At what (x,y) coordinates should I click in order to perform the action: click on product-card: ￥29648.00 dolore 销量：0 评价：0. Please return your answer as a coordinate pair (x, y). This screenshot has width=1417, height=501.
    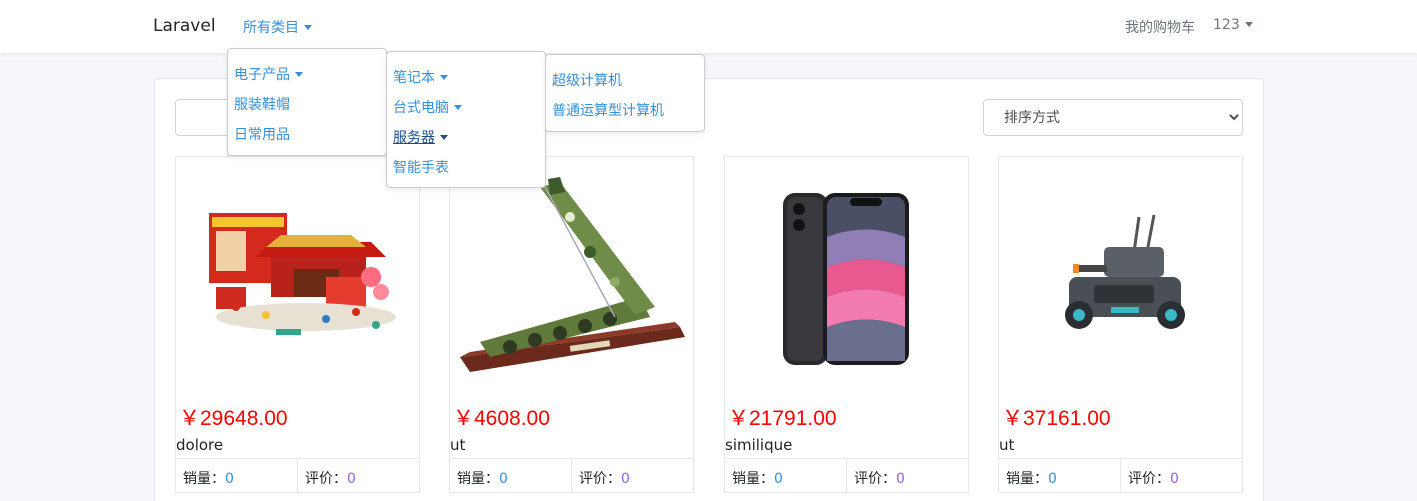
    Looking at the image, I should click on (297, 324).